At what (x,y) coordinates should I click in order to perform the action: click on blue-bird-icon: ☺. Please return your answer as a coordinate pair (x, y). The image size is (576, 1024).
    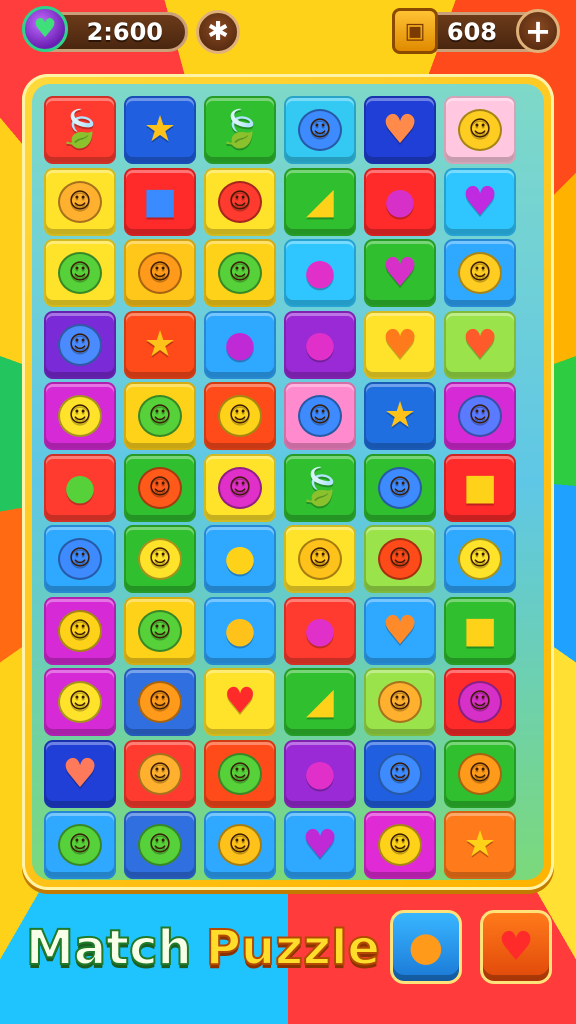
    Looking at the image, I should click on (400, 487).